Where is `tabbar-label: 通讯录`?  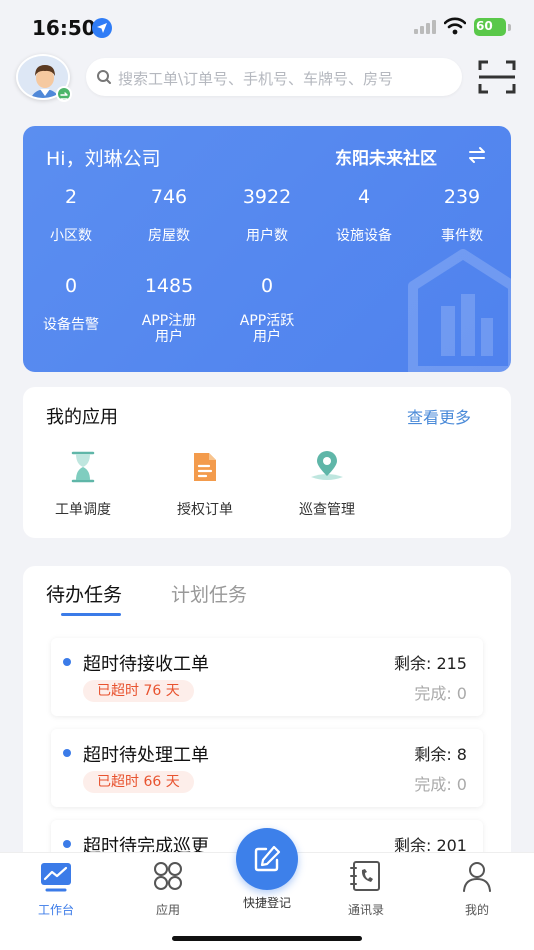 tabbar-label: 通讯录 is located at coordinates (365, 910).